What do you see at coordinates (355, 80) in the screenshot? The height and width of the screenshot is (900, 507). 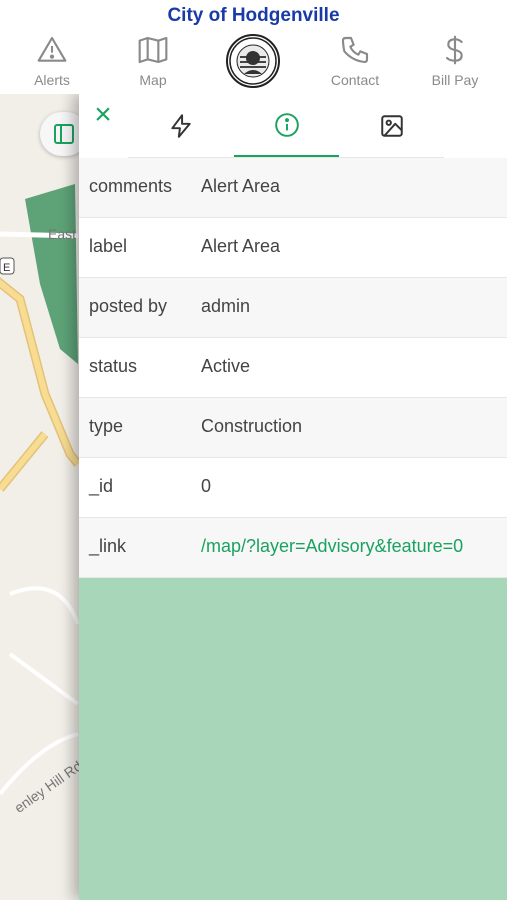 I see `nav-contact-label: Contact` at bounding box center [355, 80].